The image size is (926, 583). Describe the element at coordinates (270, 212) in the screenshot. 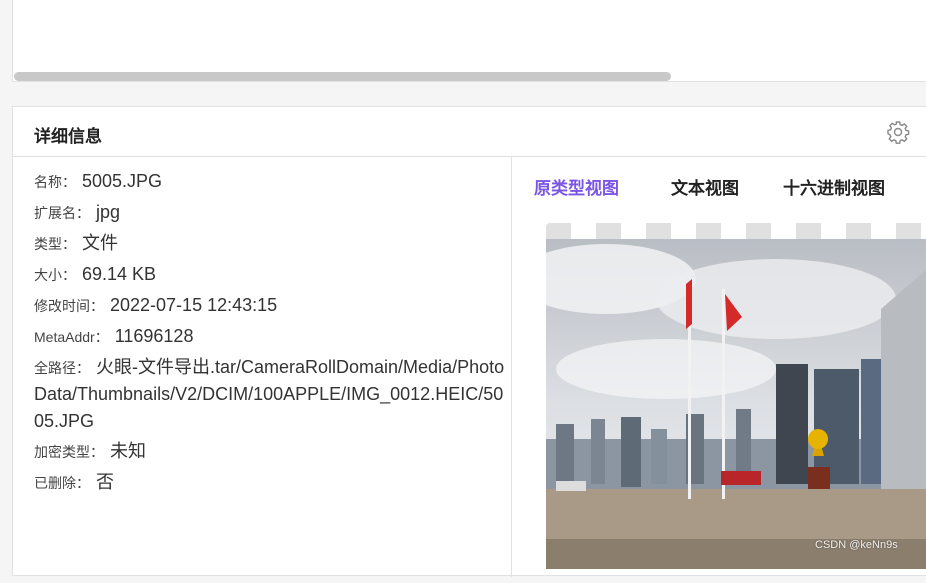

I see `info-row-extension: 扩展名： jpg` at that location.